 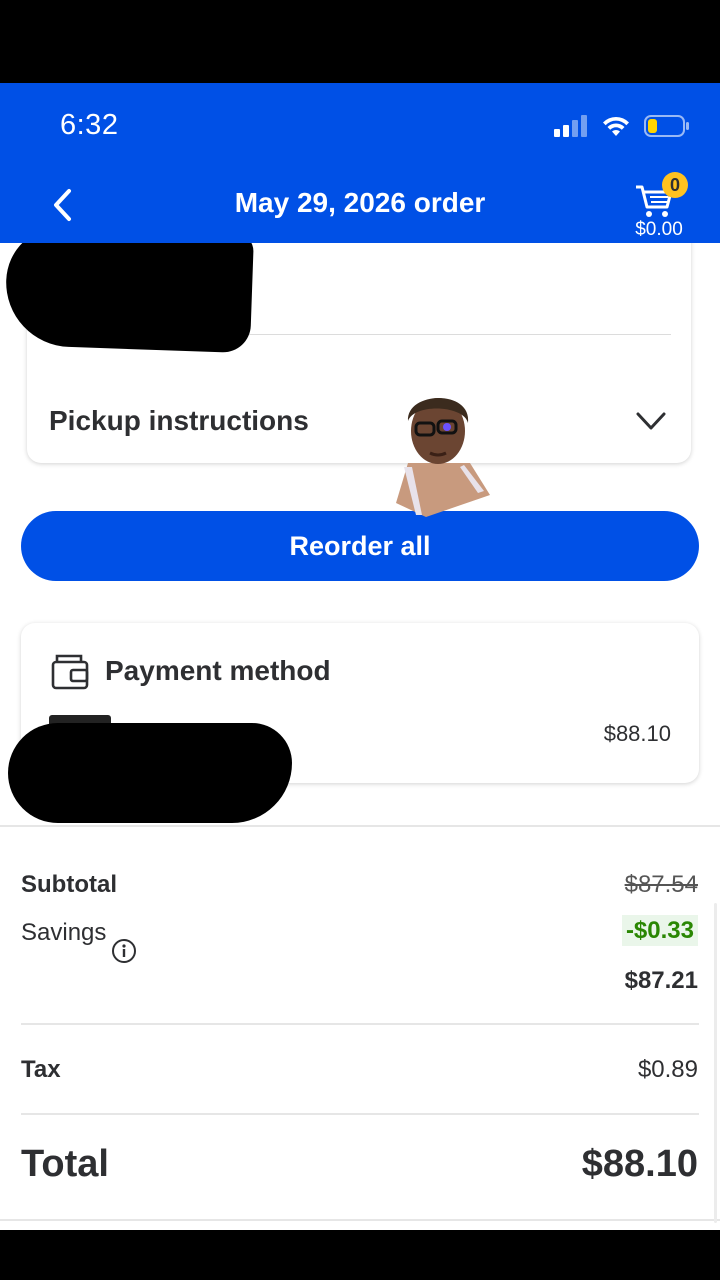 What do you see at coordinates (124, 951) in the screenshot?
I see `info-icon` at bounding box center [124, 951].